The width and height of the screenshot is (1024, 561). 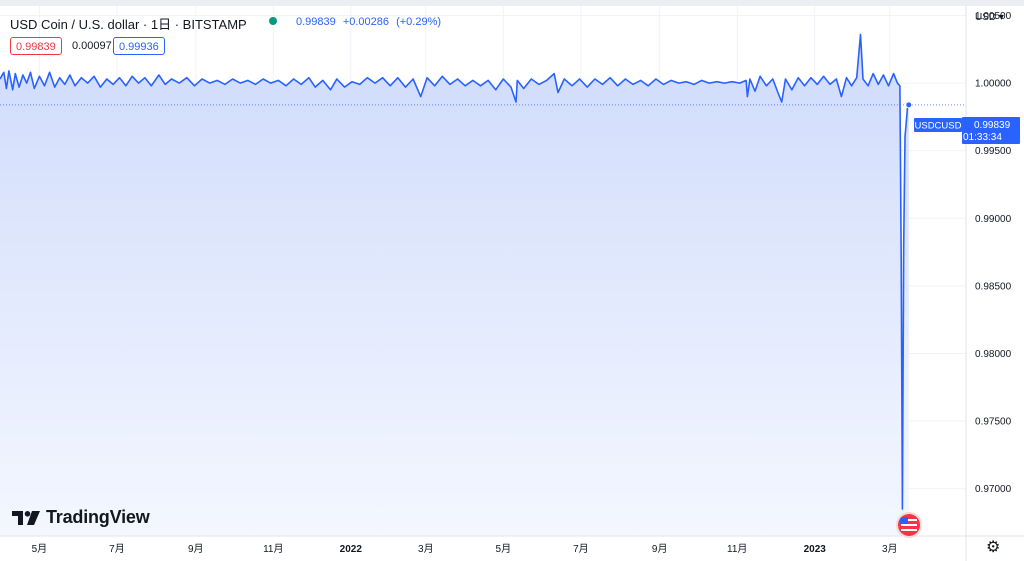 I want to click on tradingview-logo-icon, so click(x=26, y=517).